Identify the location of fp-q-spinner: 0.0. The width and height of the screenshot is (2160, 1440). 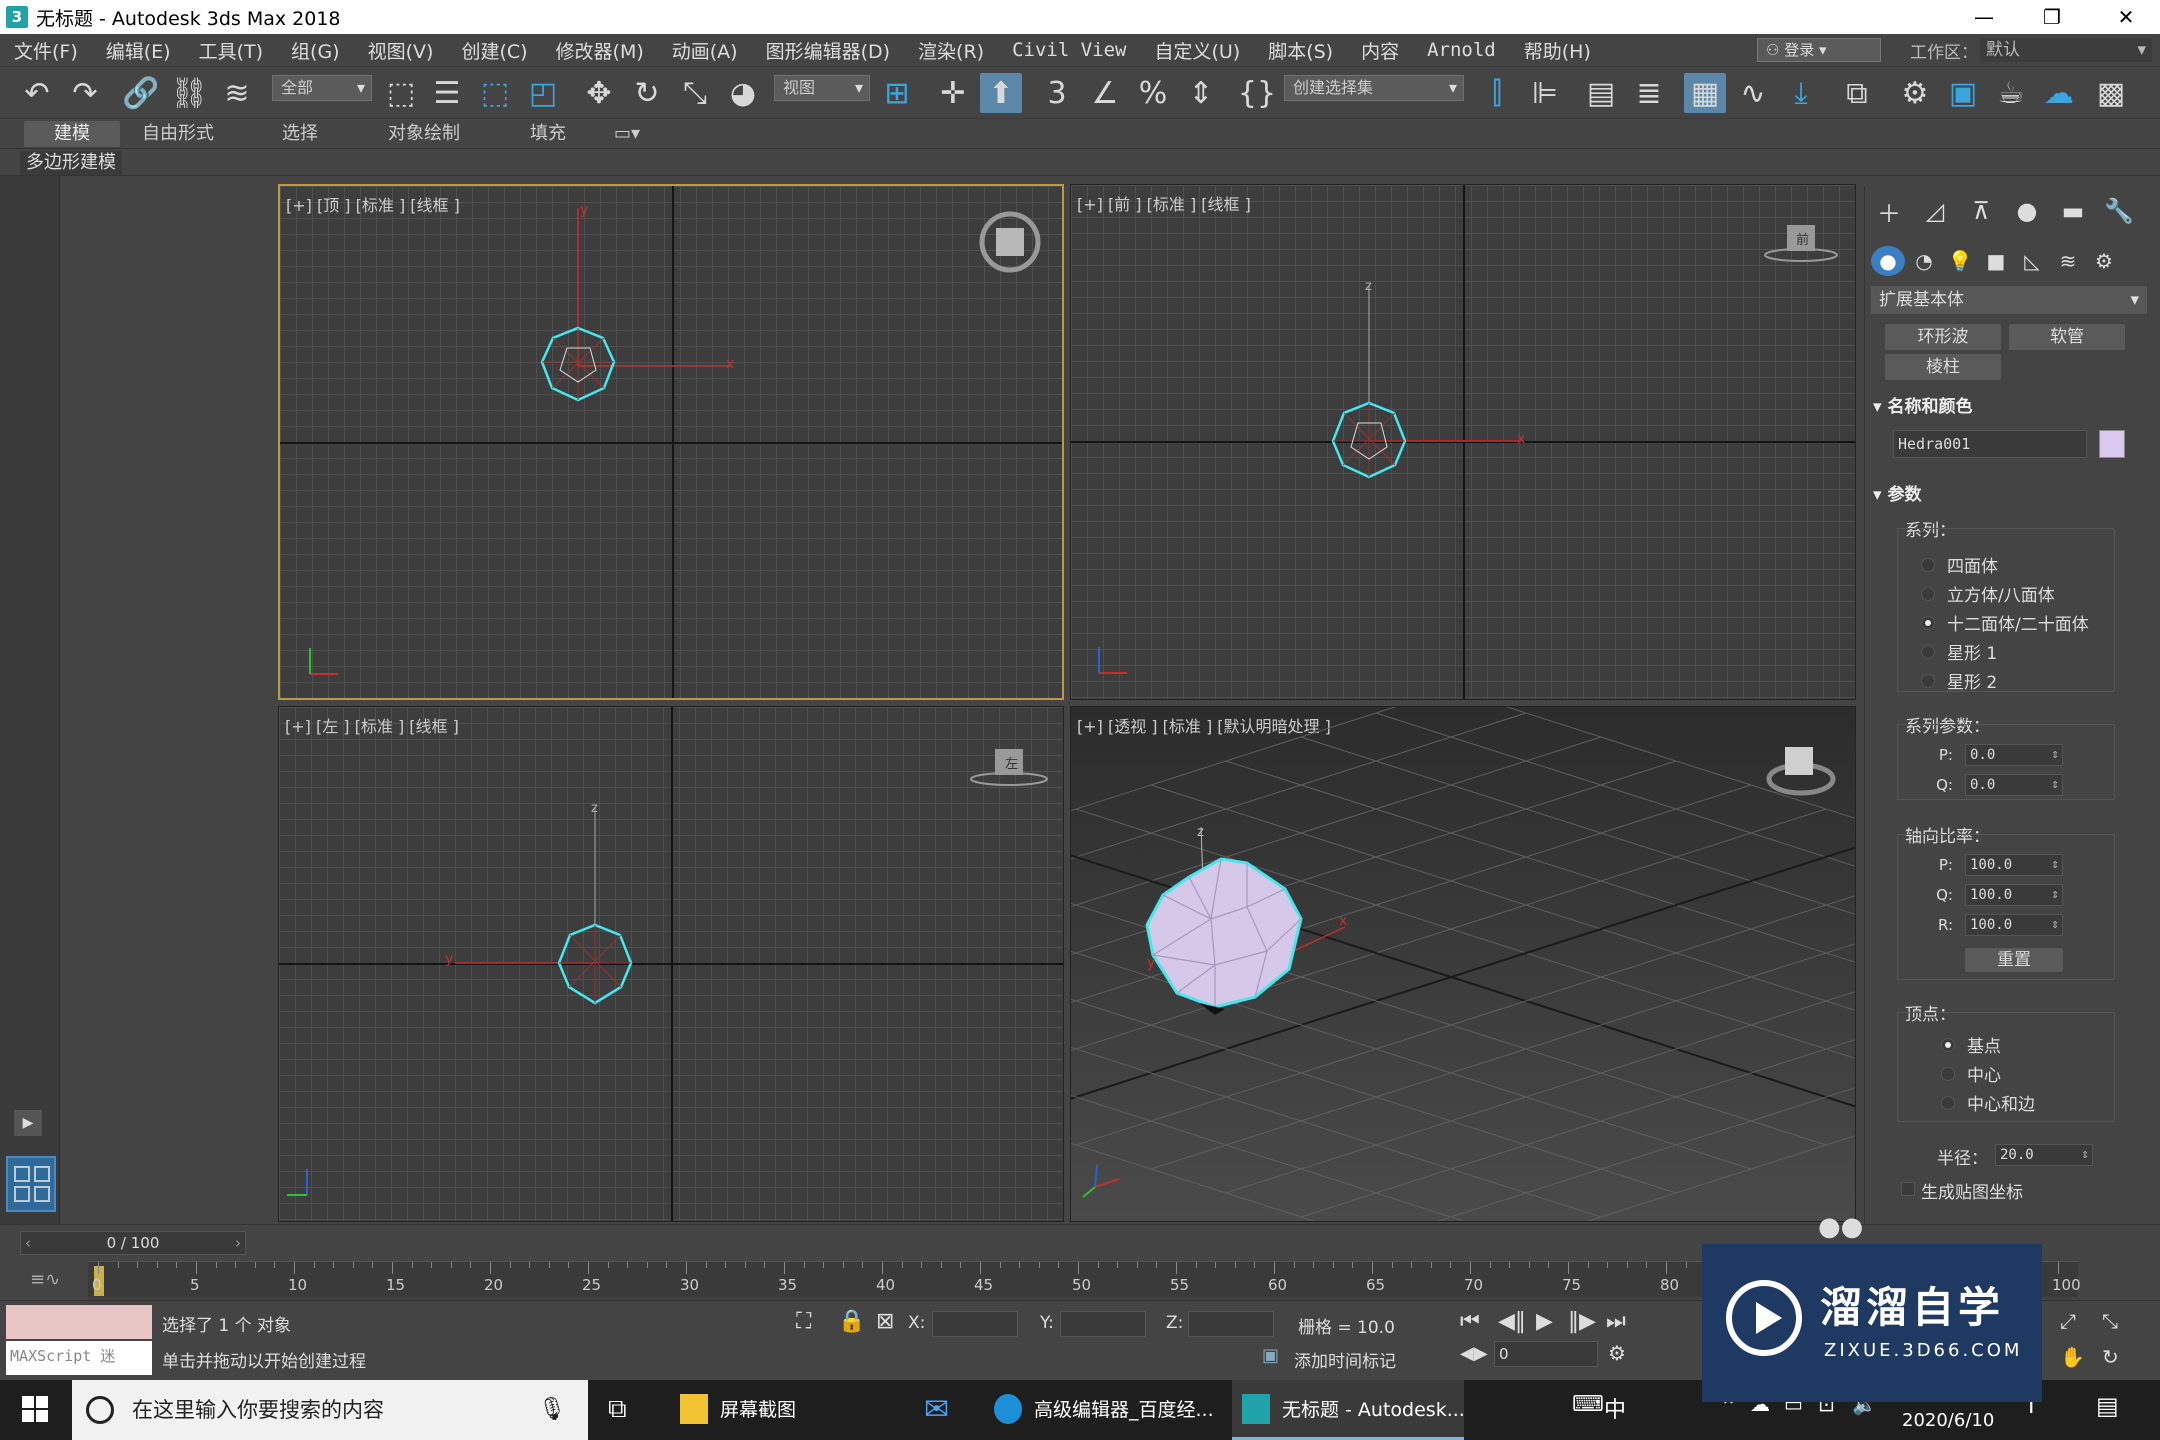
(2014, 785).